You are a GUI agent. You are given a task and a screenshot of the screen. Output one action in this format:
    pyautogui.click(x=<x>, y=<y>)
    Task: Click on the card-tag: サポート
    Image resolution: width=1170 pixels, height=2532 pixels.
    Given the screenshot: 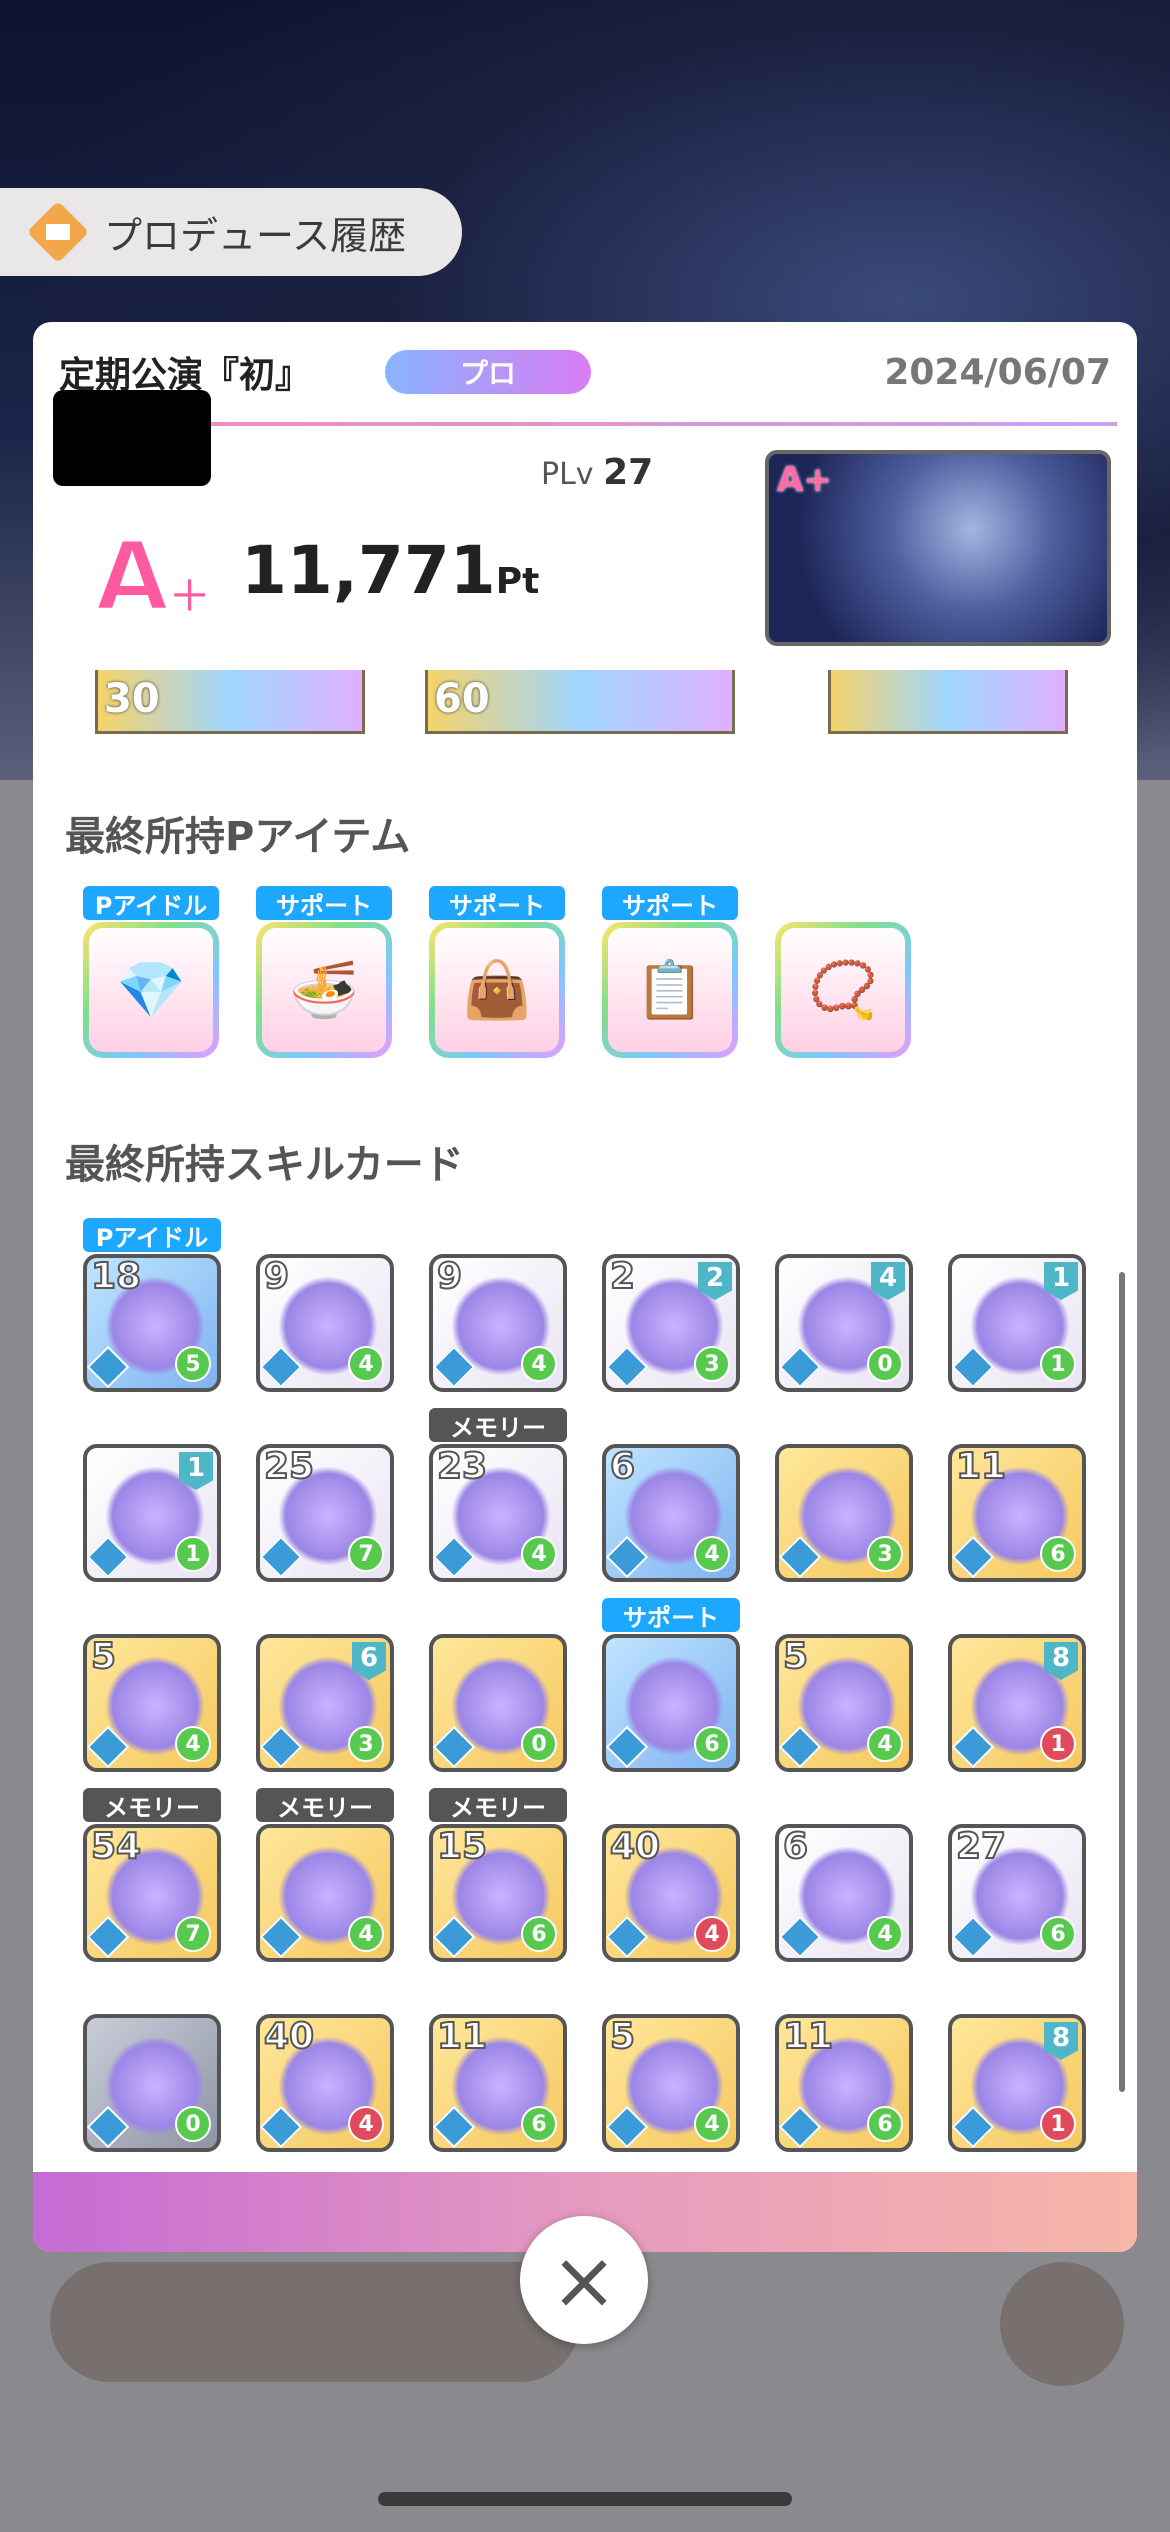 What is the action you would take?
    pyautogui.click(x=671, y=1615)
    